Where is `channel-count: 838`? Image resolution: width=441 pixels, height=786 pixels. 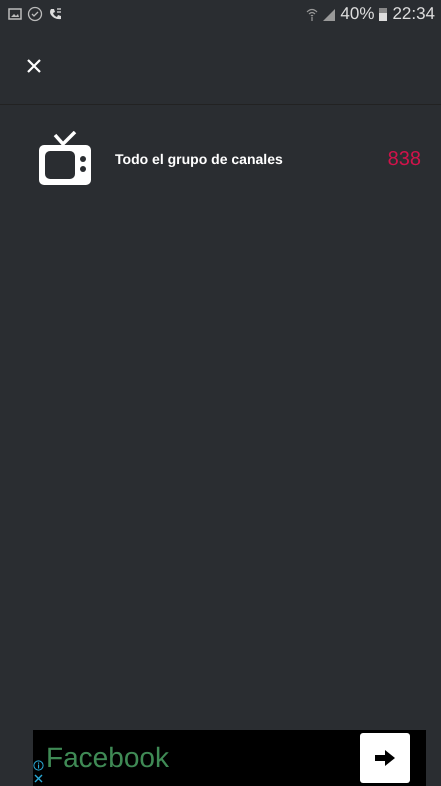 channel-count: 838 is located at coordinates (404, 159).